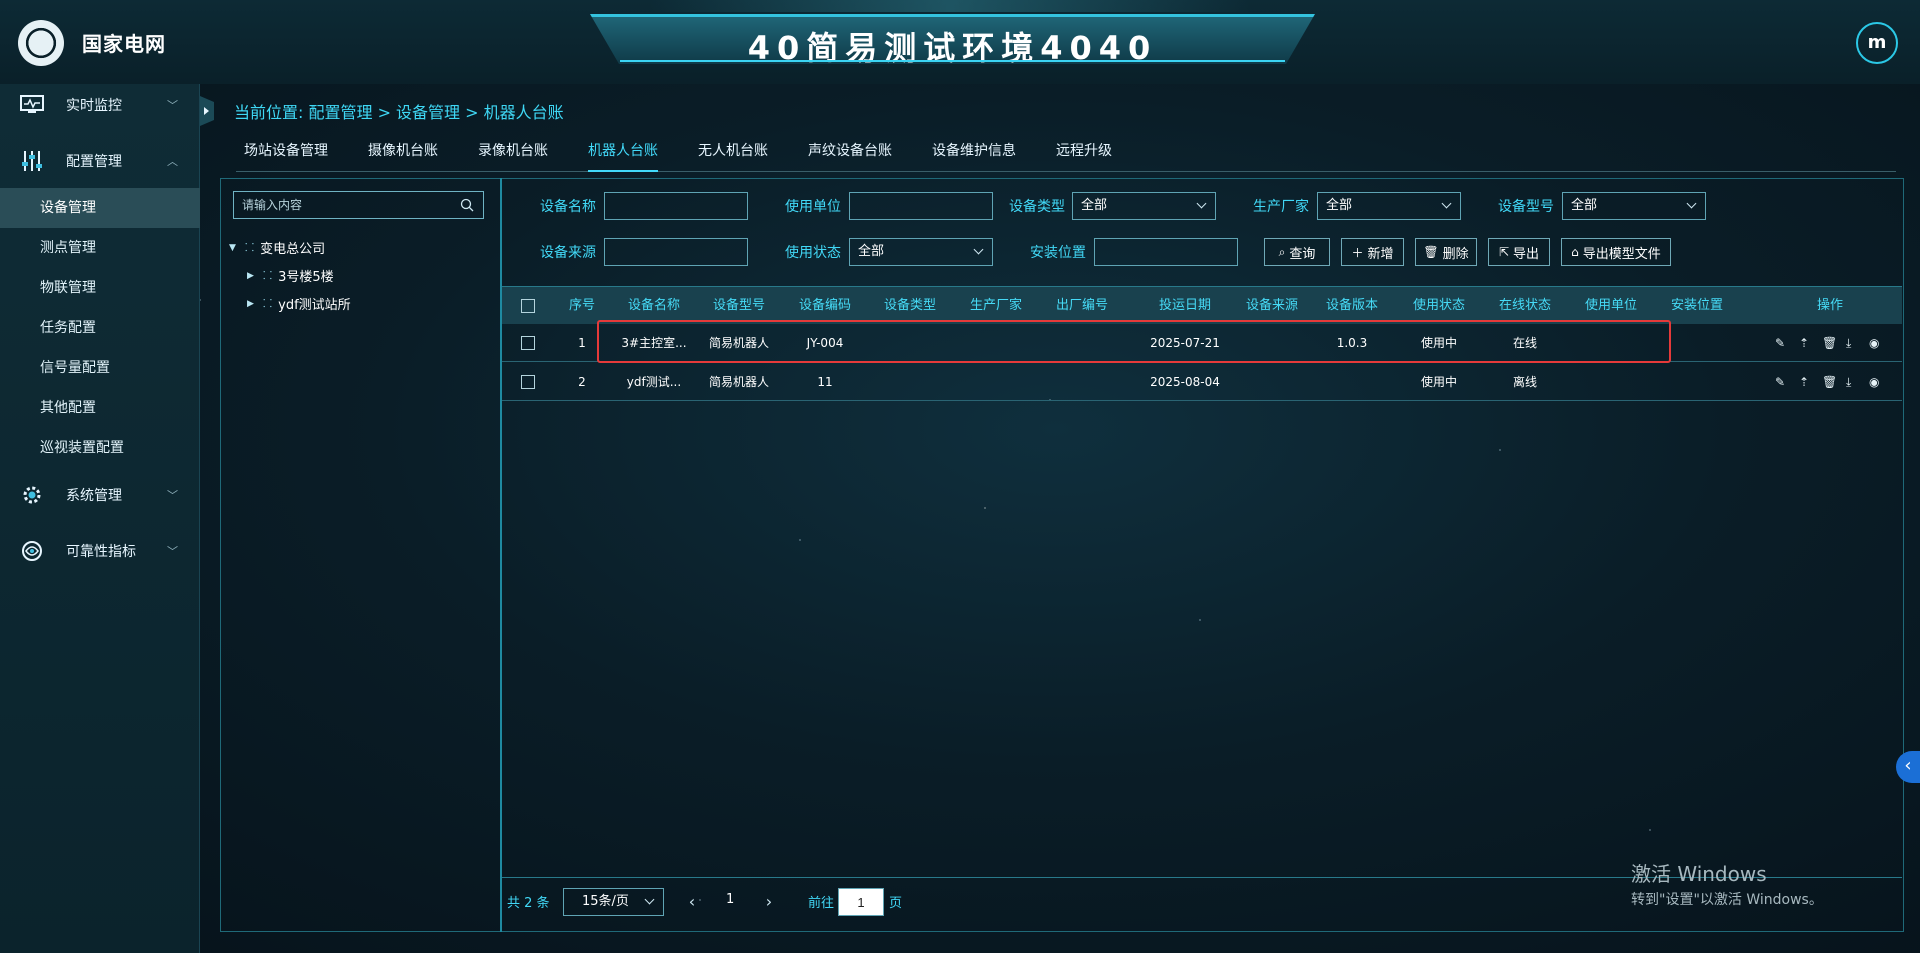  What do you see at coordinates (1037, 207) in the screenshot?
I see `filter-label-device-type: 设备类型` at bounding box center [1037, 207].